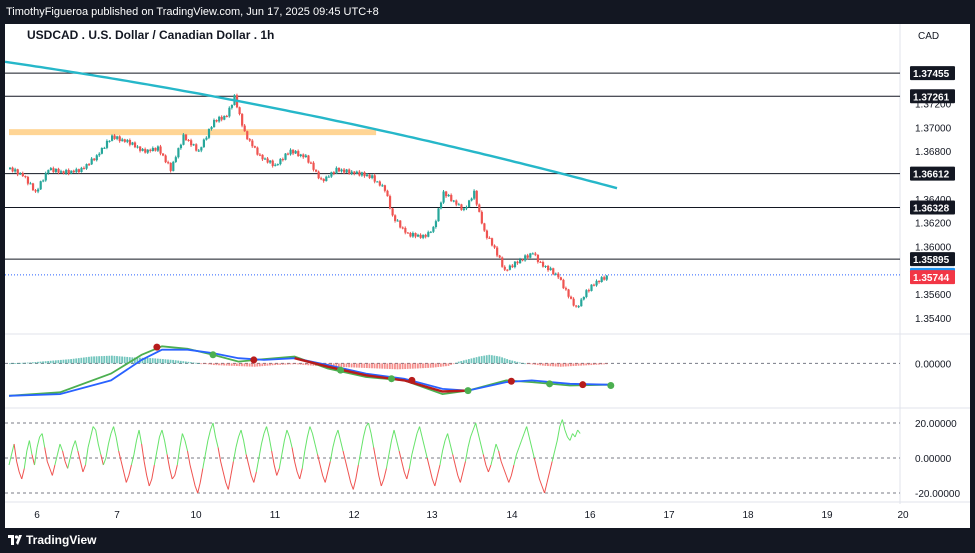 The image size is (975, 553). Describe the element at coordinates (928, 36) in the screenshot. I see `currency-label: CAD` at that location.